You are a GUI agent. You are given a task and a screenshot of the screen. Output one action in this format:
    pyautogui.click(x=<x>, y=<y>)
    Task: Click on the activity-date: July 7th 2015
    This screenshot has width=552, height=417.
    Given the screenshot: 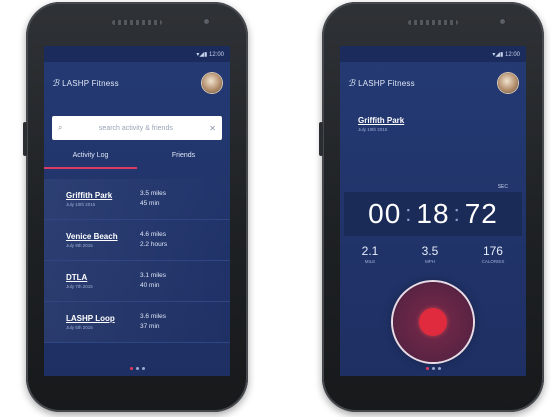 What is the action you would take?
    pyautogui.click(x=79, y=286)
    